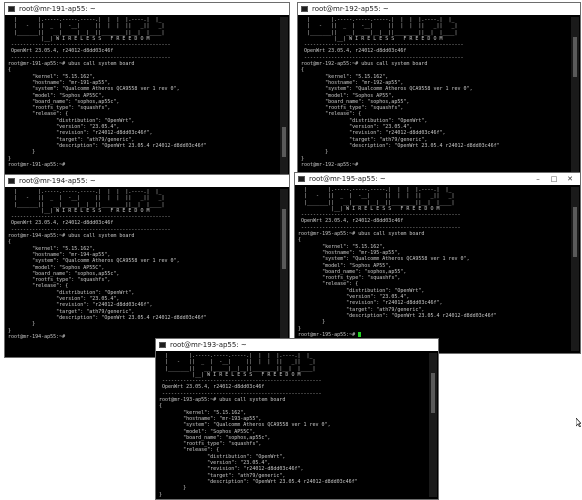  Describe the element at coordinates (147, 181) in the screenshot. I see `window-titlebar: root@mr-194-ap55: ~` at that location.